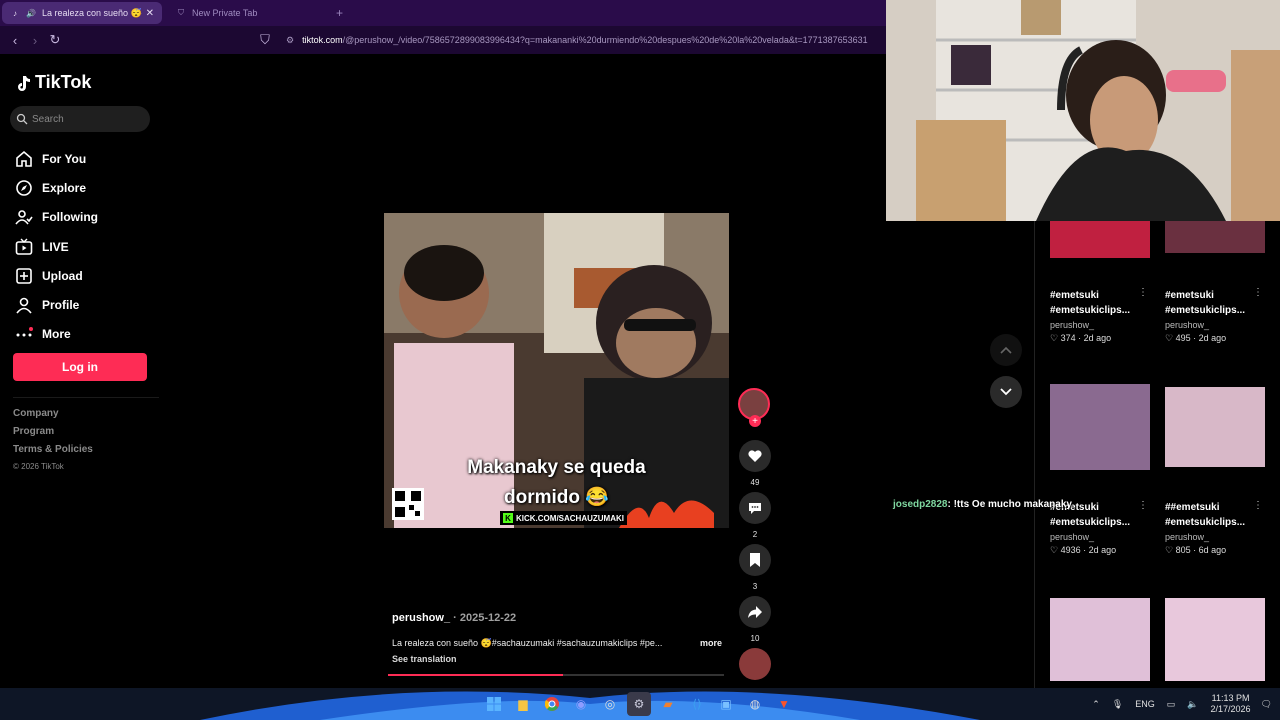  What do you see at coordinates (80, 119) in the screenshot?
I see `search-input: Search` at bounding box center [80, 119].